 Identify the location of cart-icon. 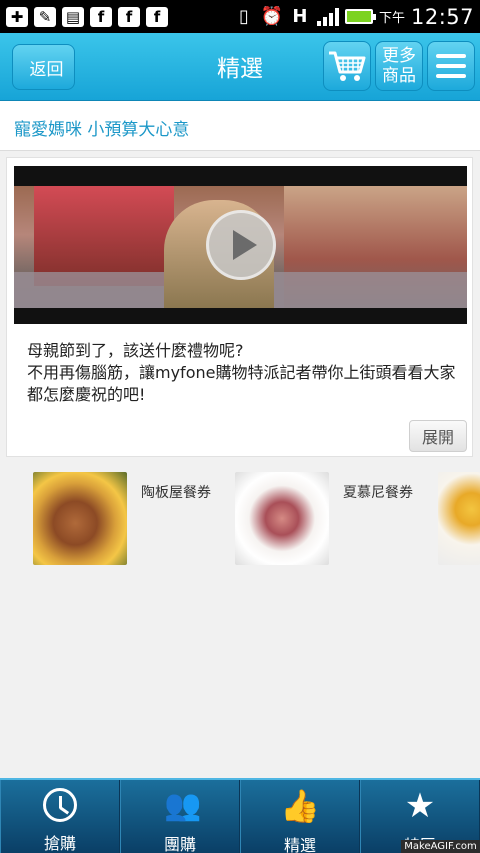
(347, 66).